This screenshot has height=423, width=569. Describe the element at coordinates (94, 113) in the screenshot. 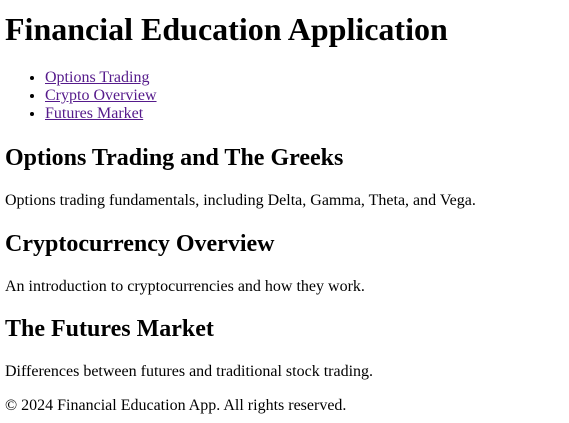

I see `nav-link-futures-market: Futures Market` at that location.